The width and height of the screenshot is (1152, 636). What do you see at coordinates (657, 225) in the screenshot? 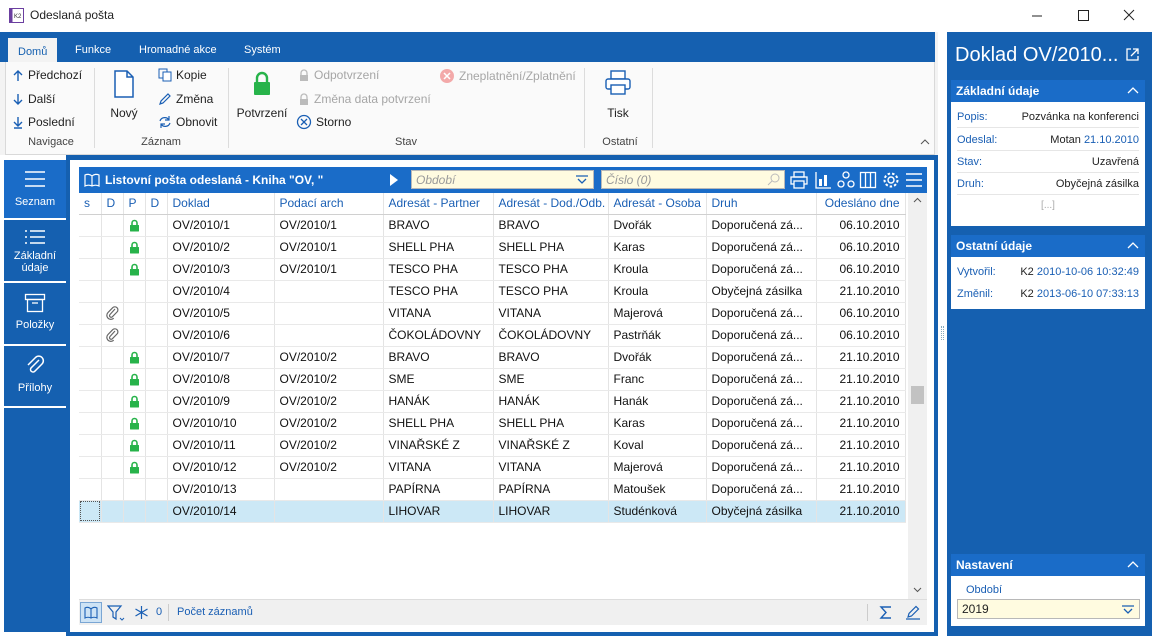
I see `cell-osoba: Dvořák` at bounding box center [657, 225].